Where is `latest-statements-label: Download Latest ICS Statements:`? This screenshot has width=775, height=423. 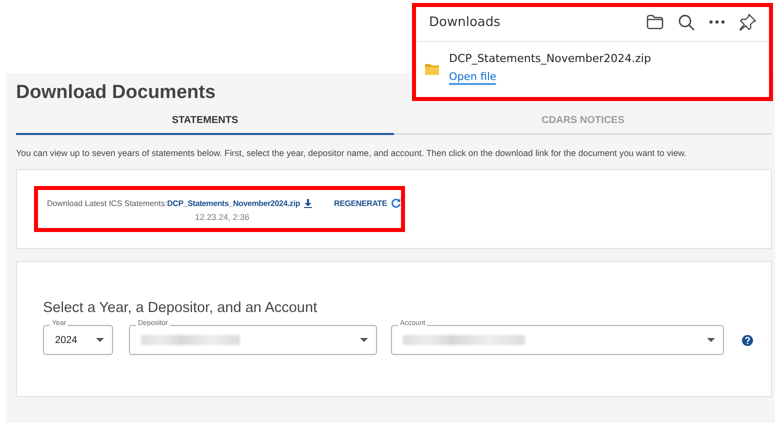 latest-statements-label: Download Latest ICS Statements: is located at coordinates (107, 203).